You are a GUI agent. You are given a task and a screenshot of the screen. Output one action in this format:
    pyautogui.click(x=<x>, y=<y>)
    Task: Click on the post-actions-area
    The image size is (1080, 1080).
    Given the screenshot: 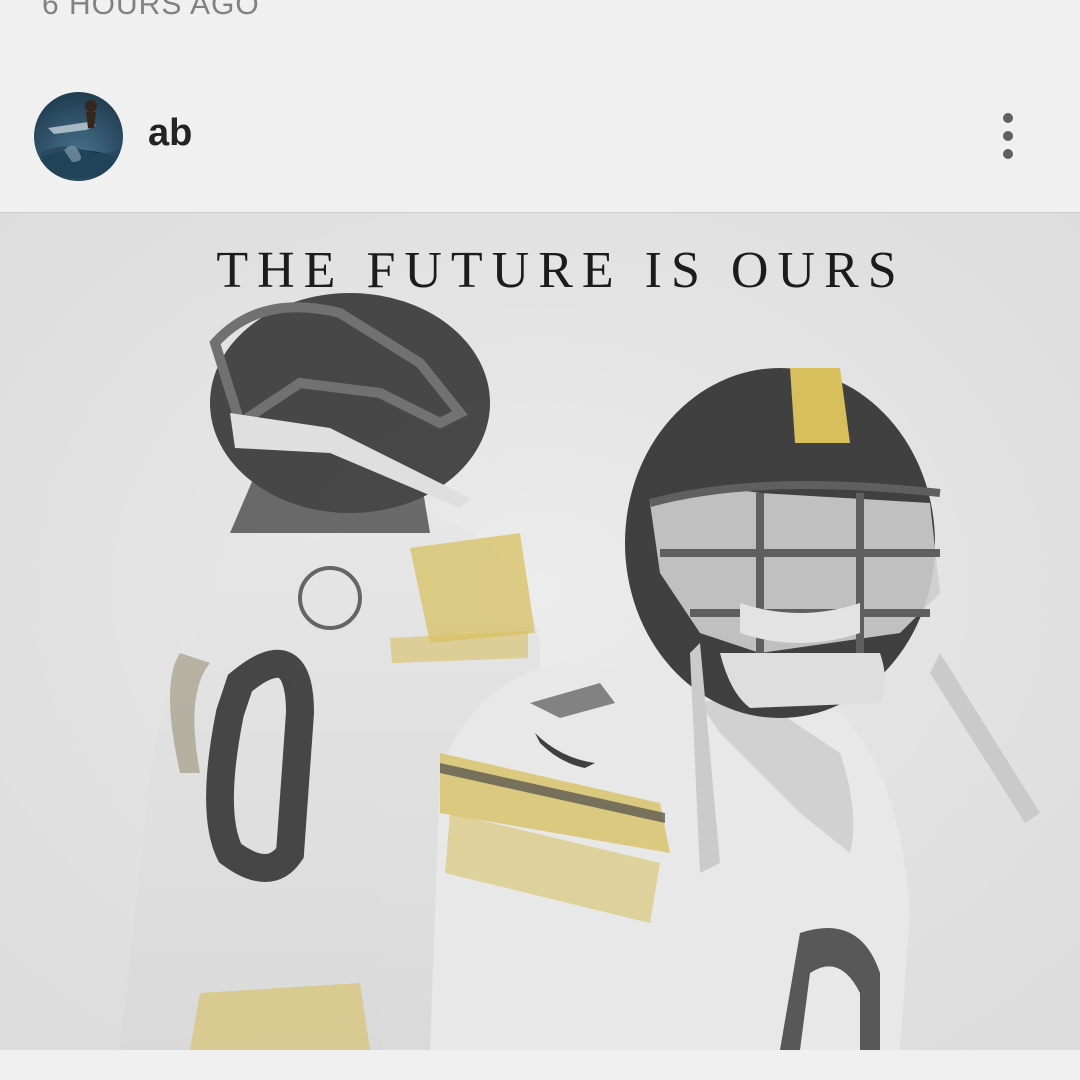 What is the action you would take?
    pyautogui.click(x=540, y=1065)
    